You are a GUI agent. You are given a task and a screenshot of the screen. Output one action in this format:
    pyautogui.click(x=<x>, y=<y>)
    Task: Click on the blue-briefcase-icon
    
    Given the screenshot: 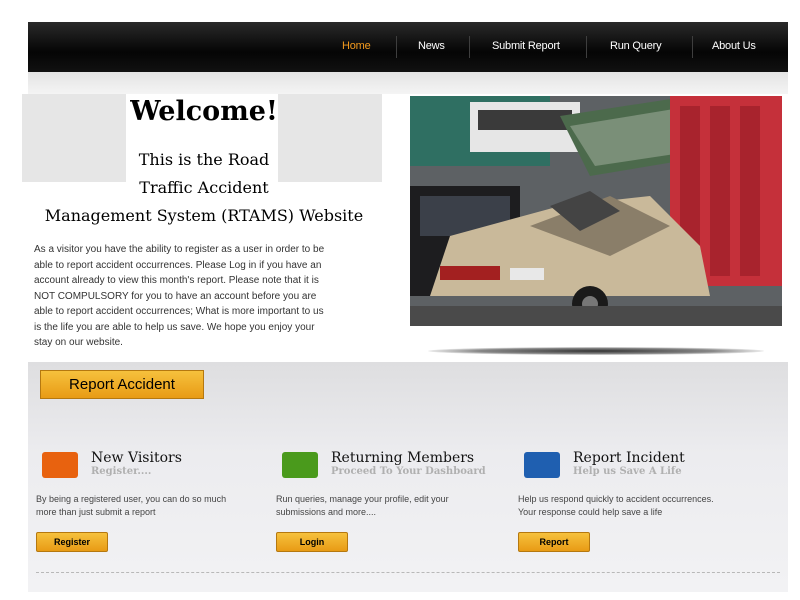 What is the action you would take?
    pyautogui.click(x=542, y=465)
    